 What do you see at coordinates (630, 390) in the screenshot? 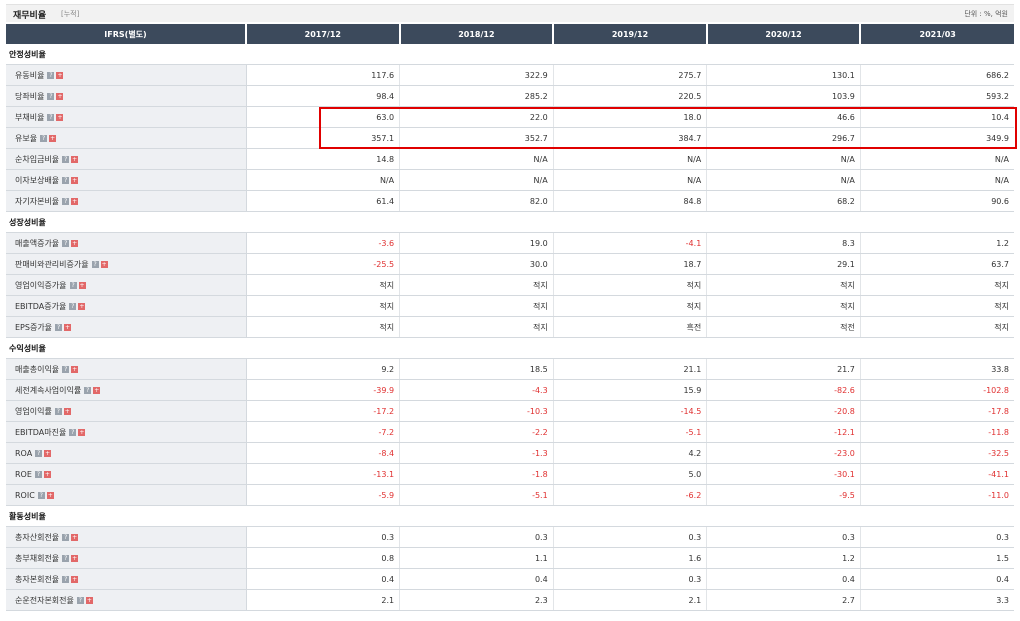
I see `value-cell: 15.9` at bounding box center [630, 390].